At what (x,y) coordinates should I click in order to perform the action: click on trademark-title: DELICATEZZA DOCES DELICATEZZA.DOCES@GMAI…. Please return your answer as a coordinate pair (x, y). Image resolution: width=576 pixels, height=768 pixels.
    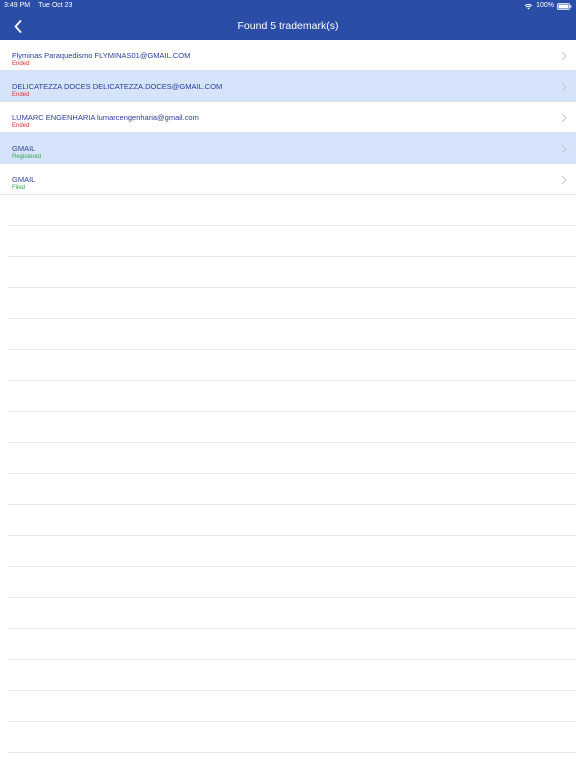
    Looking at the image, I should click on (117, 86).